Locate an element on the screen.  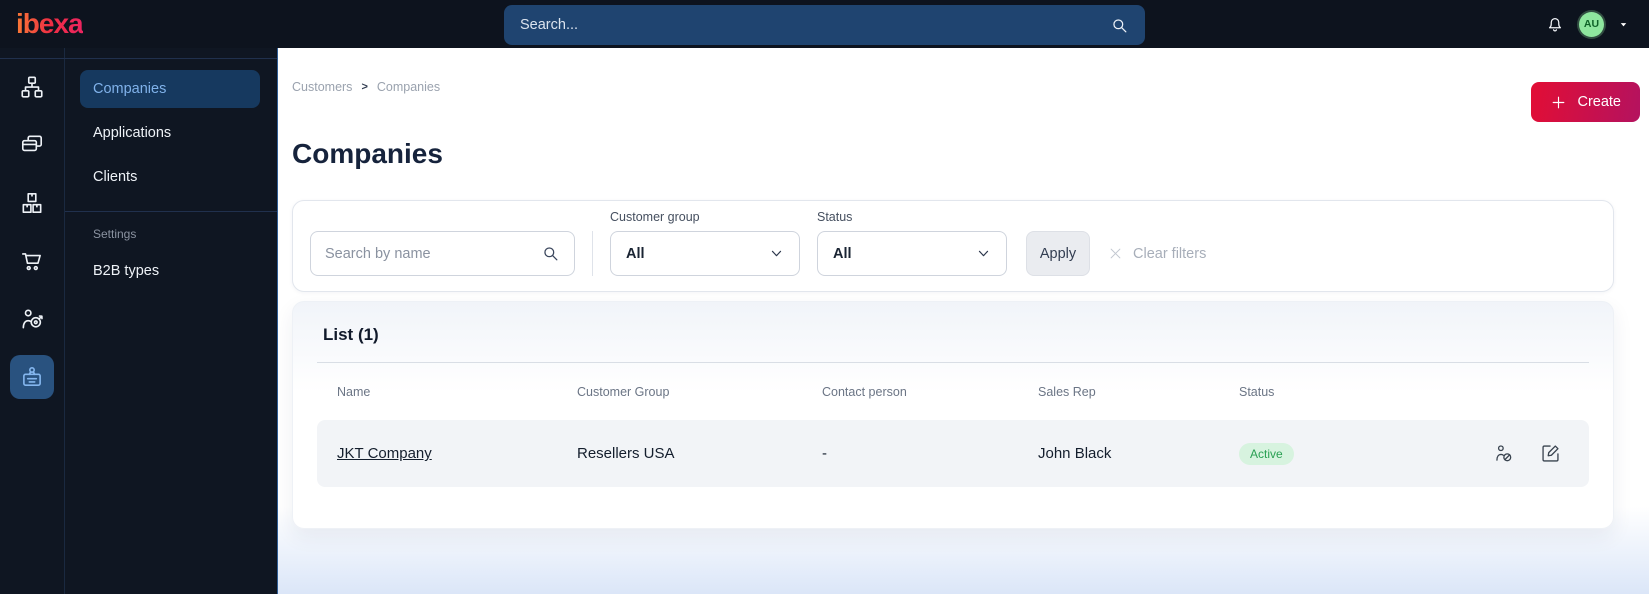
person-target-icon is located at coordinates (32, 319).